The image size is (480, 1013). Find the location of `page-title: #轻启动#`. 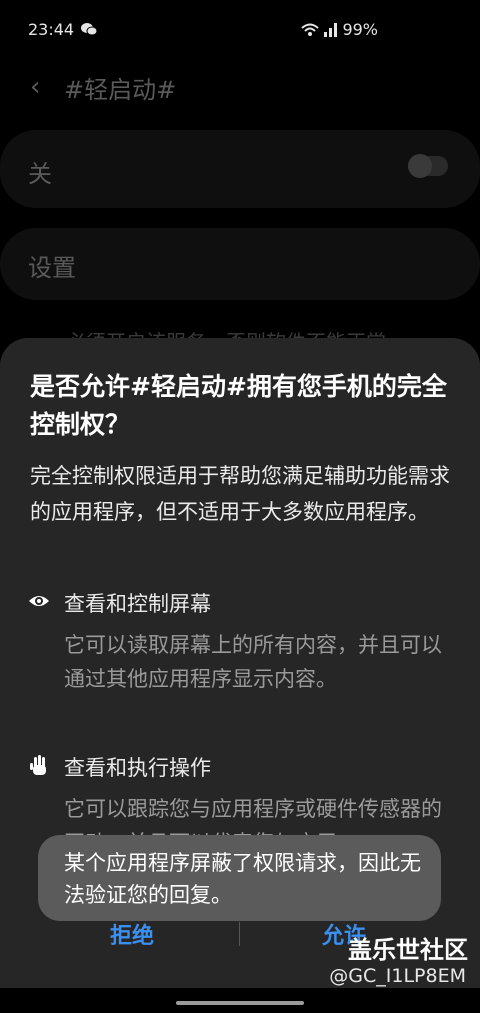

page-title: #轻启动# is located at coordinates (120, 90).